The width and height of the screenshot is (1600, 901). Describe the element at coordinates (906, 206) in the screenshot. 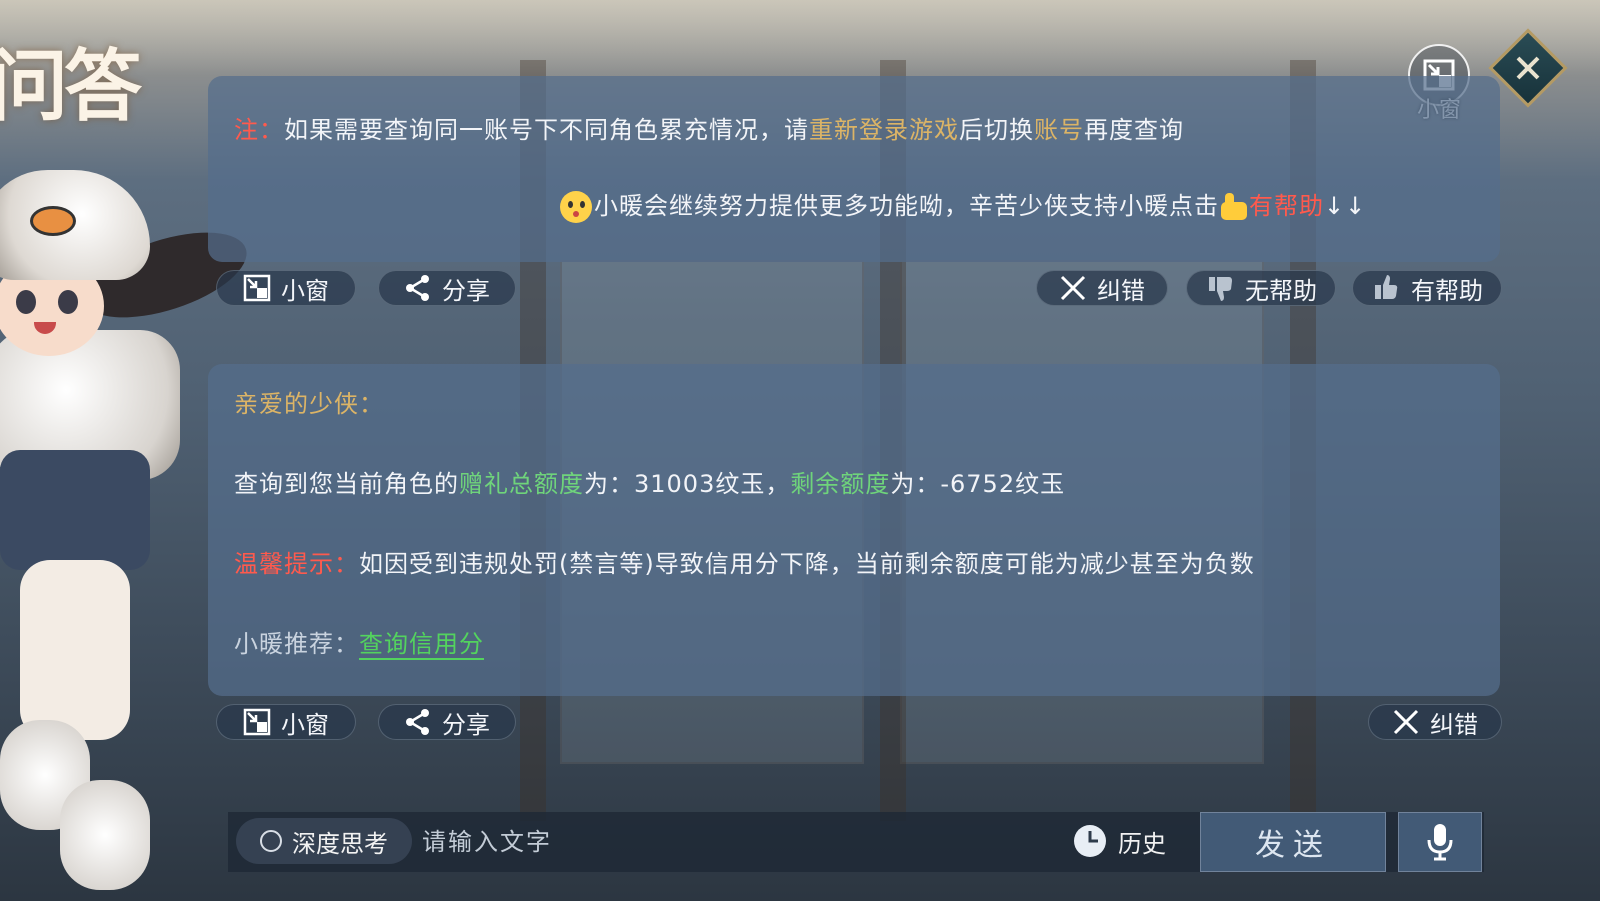

I see `support-text: 小暖会继续努力提供更多功能呦，辛苦少侠支持小暖点击` at that location.